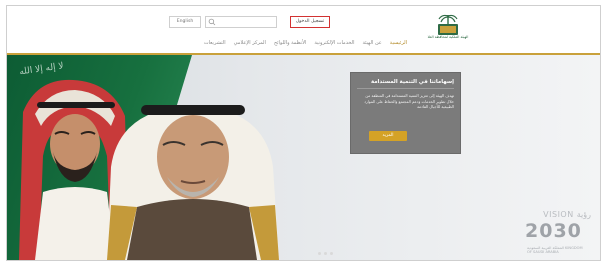  What do you see at coordinates (250, 43) in the screenshot?
I see `nav-item: المركز الإعلامي` at bounding box center [250, 43].